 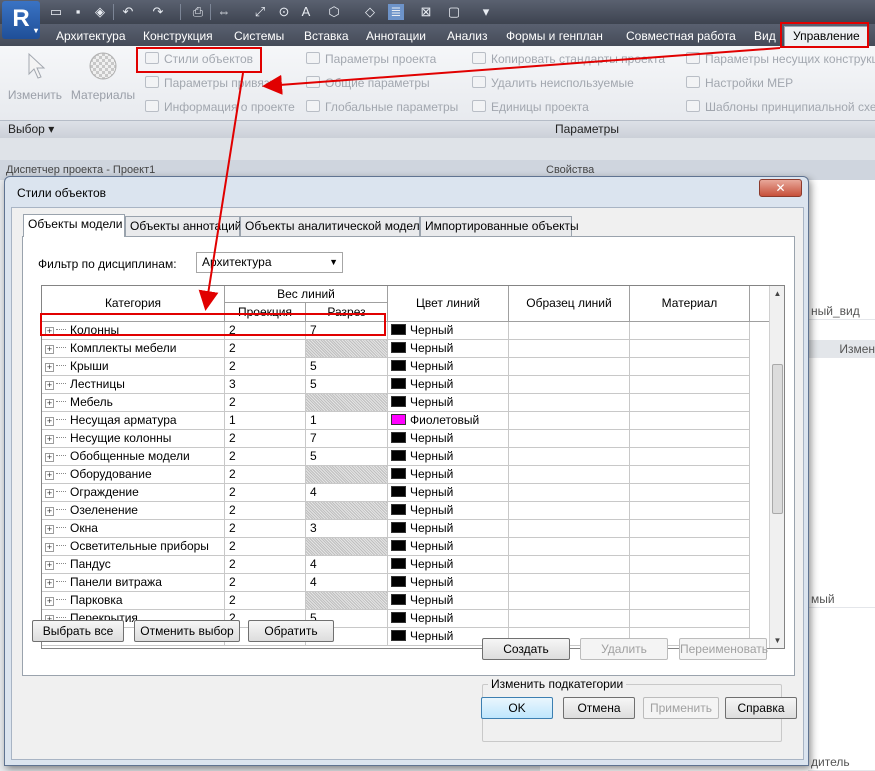 I want to click on tab-analyze: Анализ, so click(x=467, y=36).